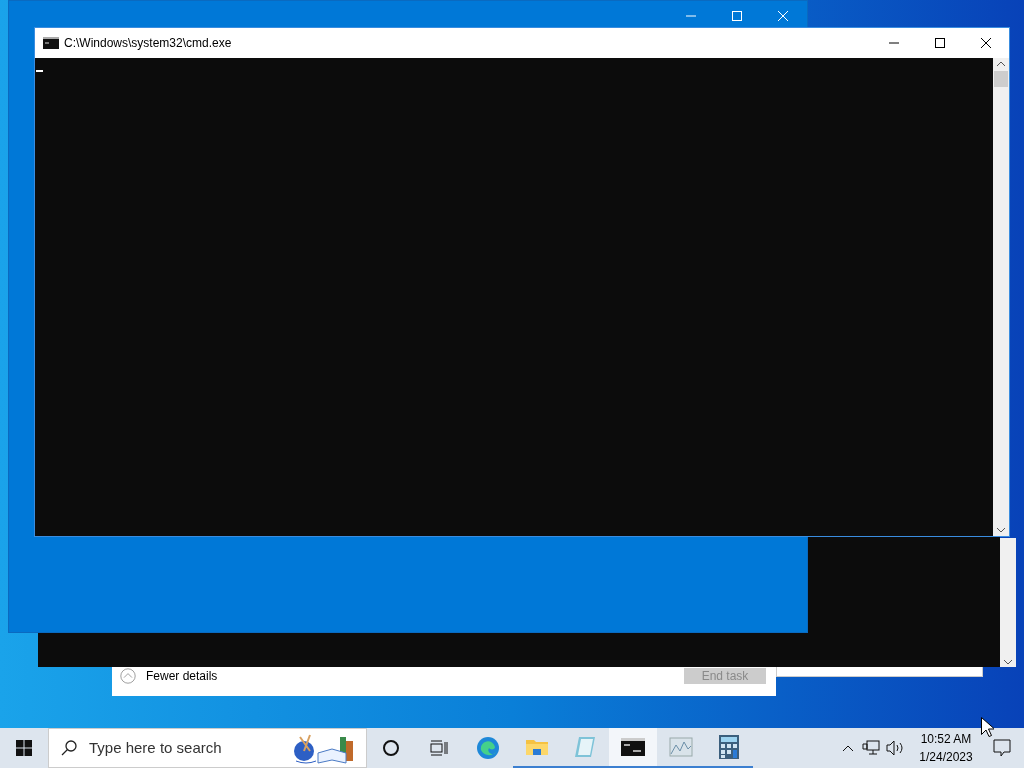 This screenshot has height=768, width=1024. Describe the element at coordinates (128, 676) in the screenshot. I see `collapse-icon` at that location.